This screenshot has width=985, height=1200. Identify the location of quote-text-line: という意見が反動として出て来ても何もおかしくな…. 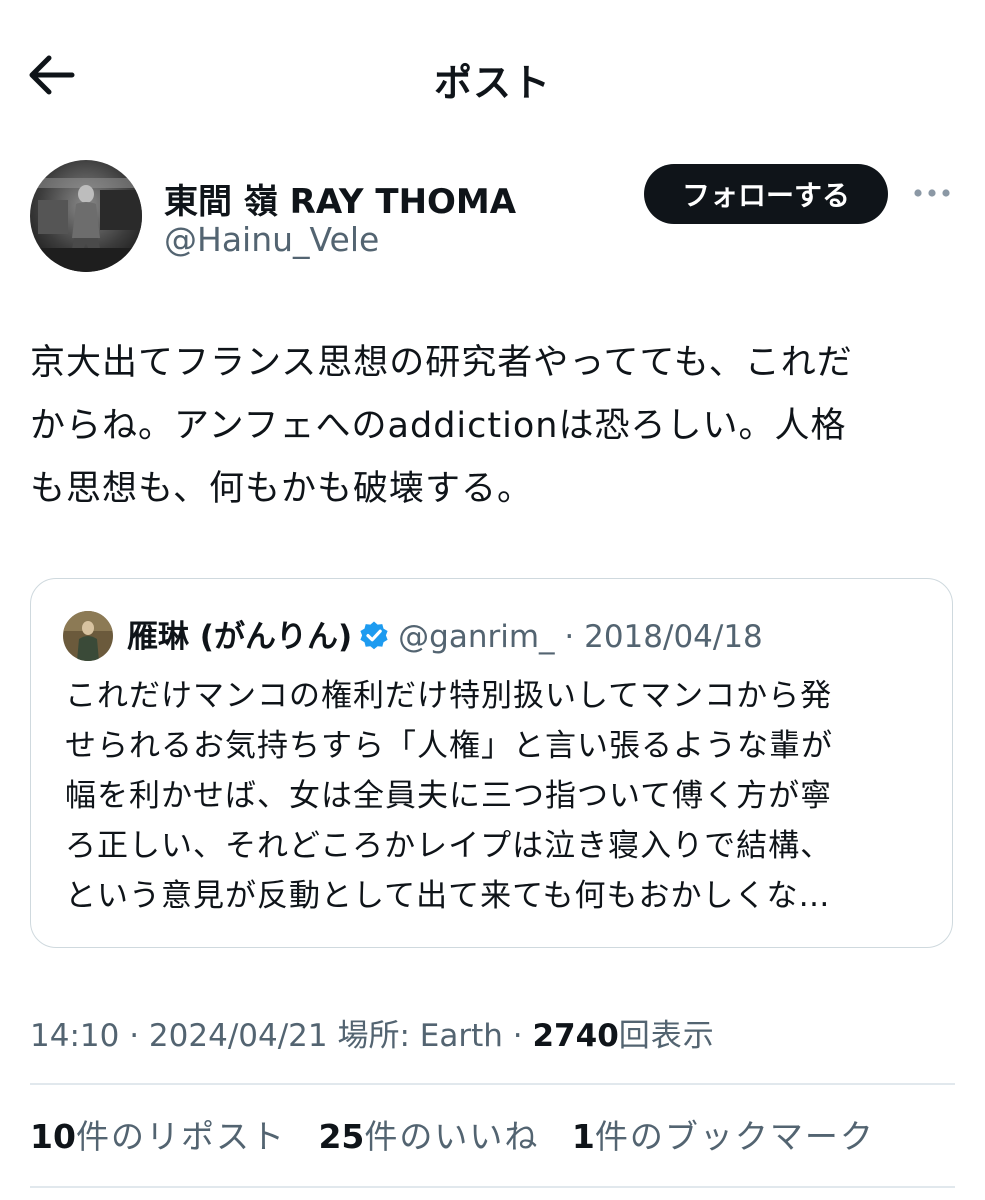
(448, 896).